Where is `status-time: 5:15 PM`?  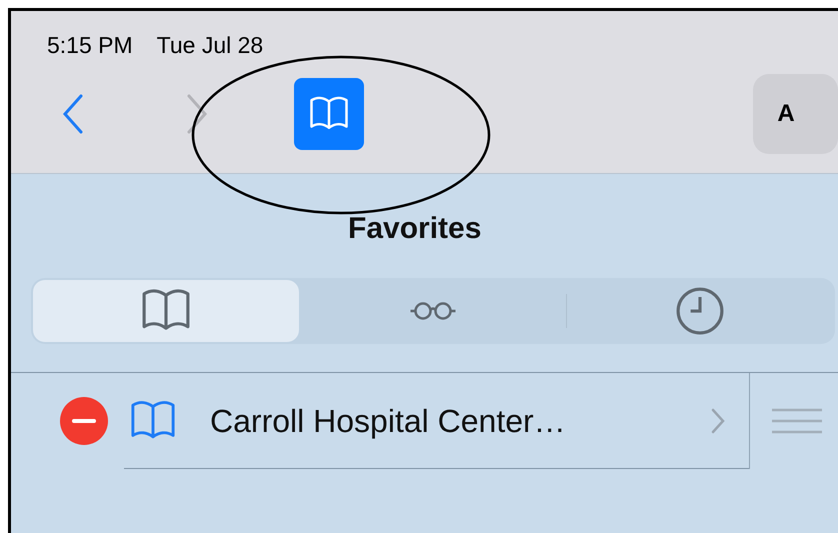
status-time: 5:15 PM is located at coordinates (90, 45).